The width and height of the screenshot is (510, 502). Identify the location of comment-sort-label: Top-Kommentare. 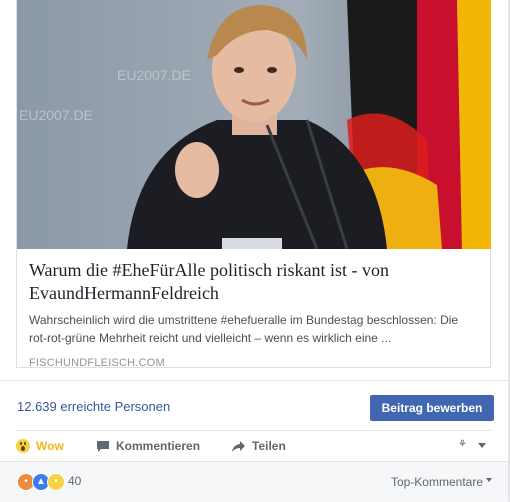
(436, 482).